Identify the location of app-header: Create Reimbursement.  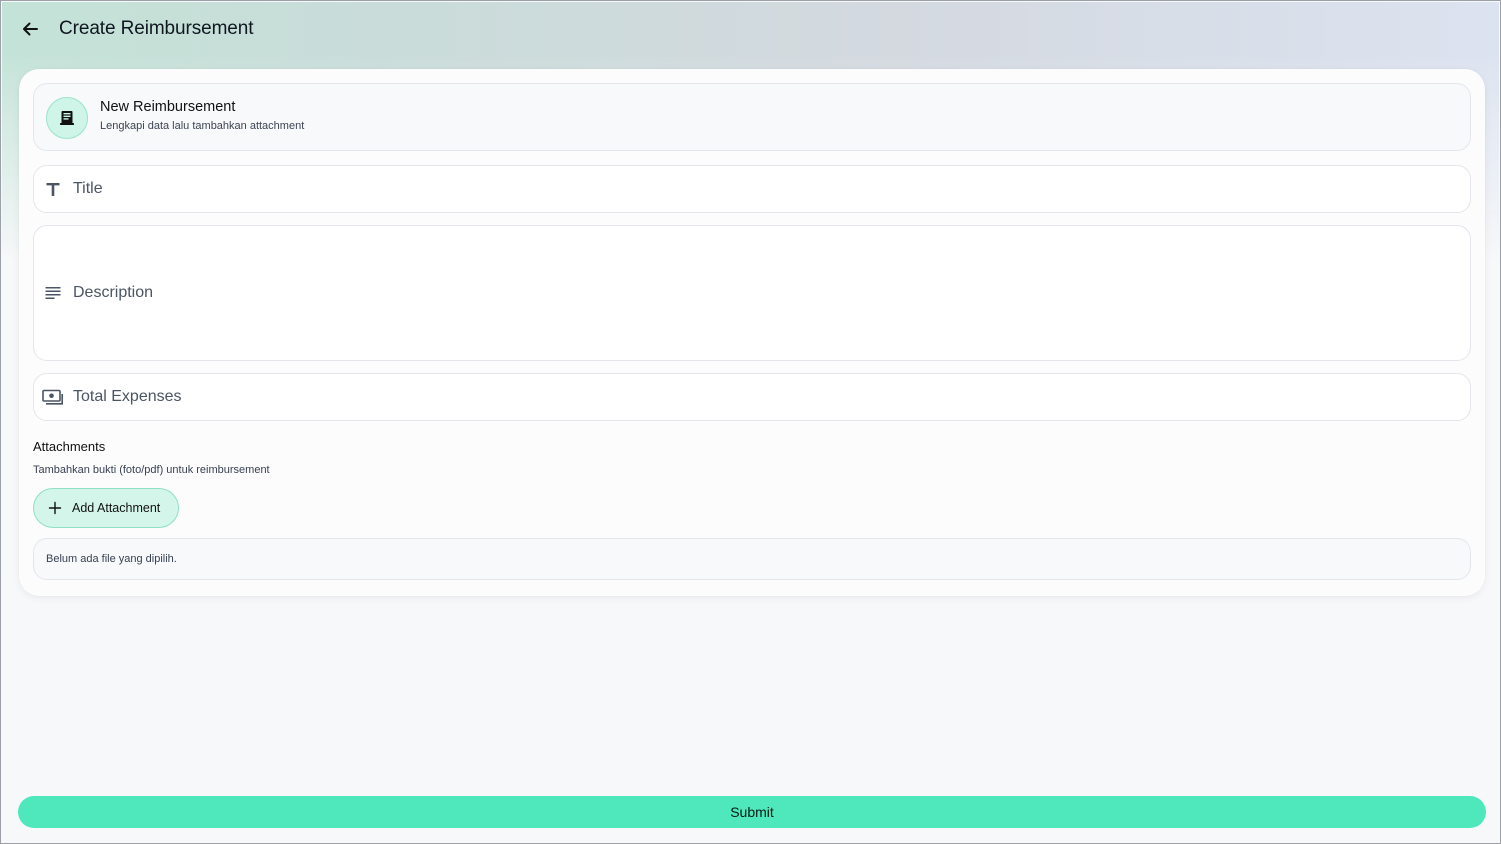
(136, 29).